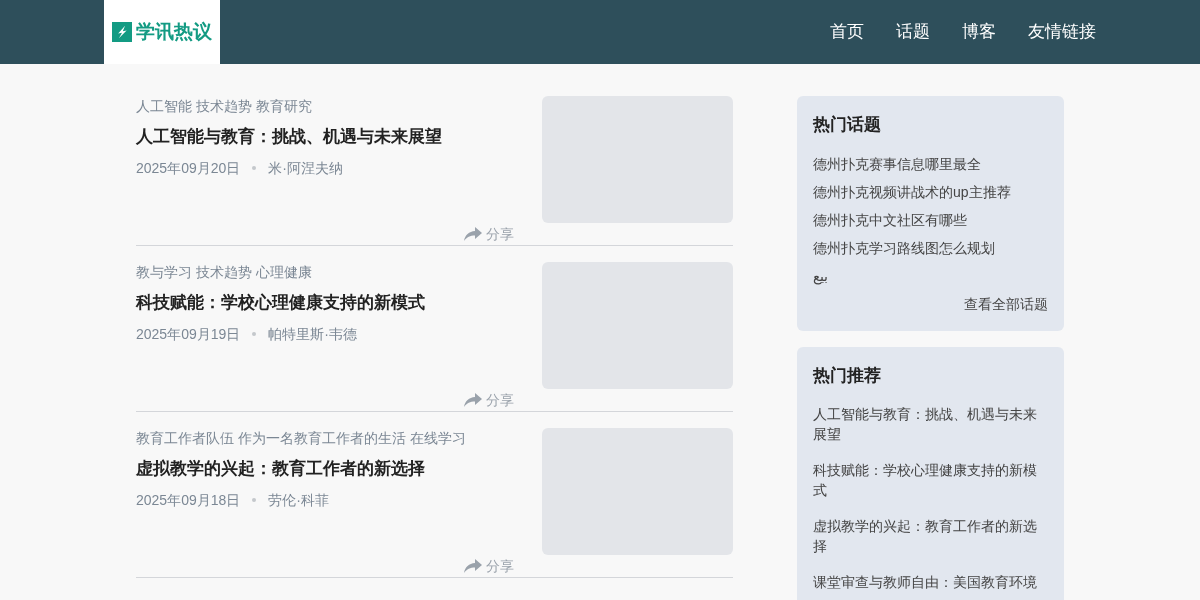  Describe the element at coordinates (847, 32) in the screenshot. I see `nav-link: 首页` at that location.